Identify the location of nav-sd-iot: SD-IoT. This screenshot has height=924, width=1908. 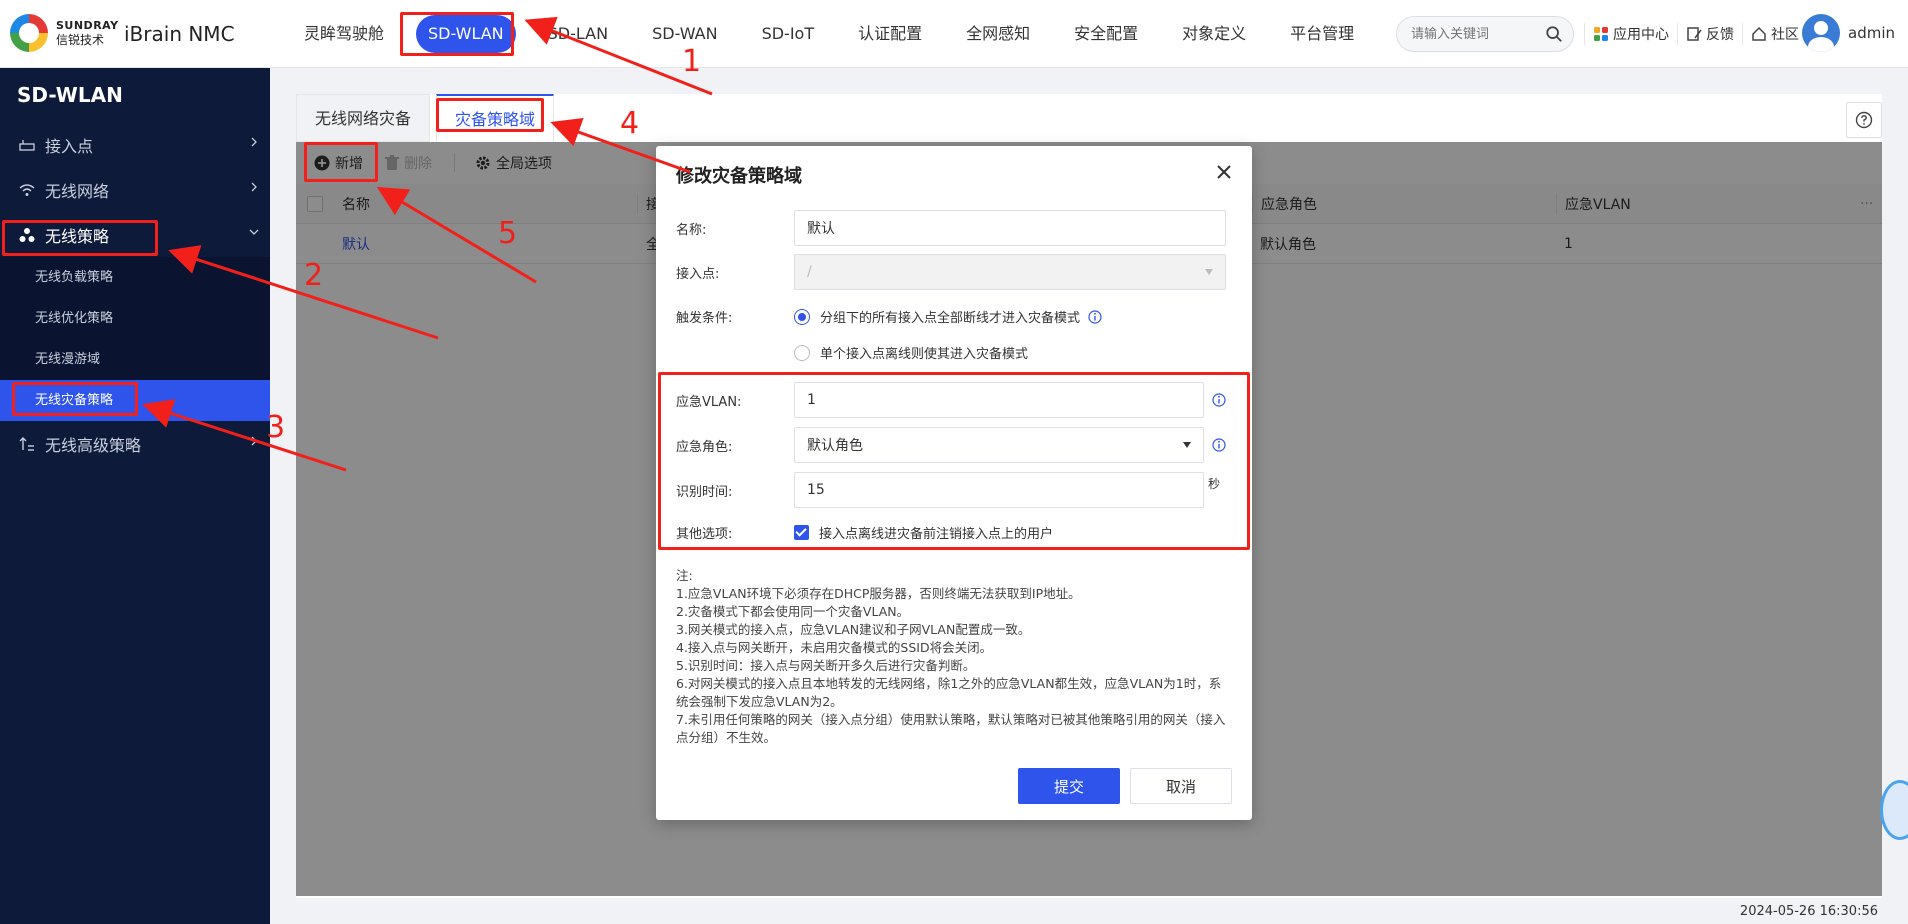
(788, 34).